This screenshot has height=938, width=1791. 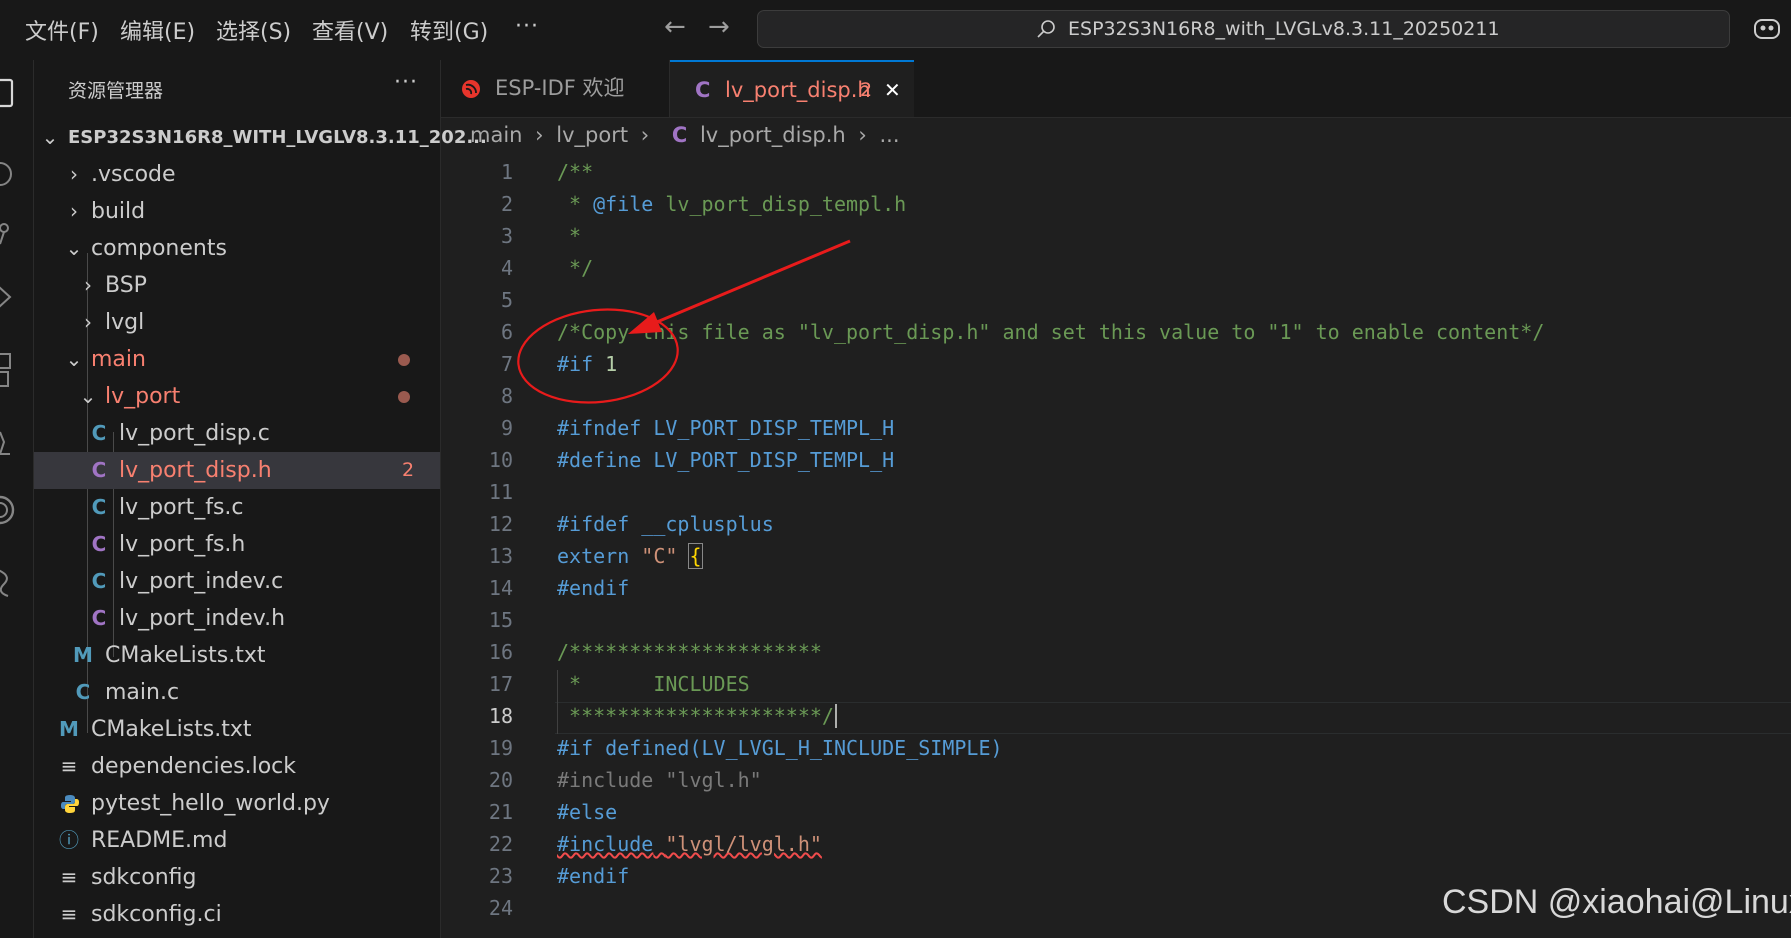 What do you see at coordinates (157, 30) in the screenshot?
I see `menu-edit: 编辑(E)` at bounding box center [157, 30].